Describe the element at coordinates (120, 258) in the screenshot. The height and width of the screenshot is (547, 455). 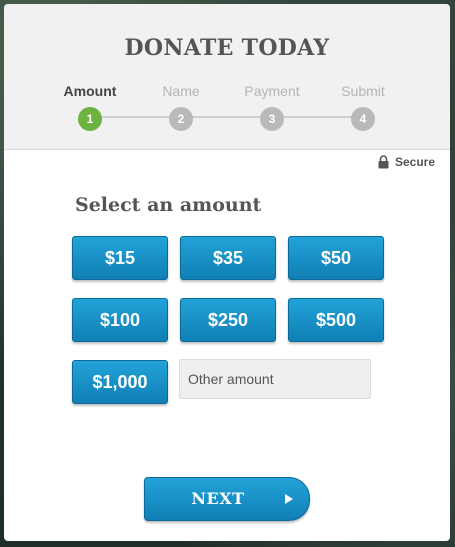
I see `amount-button-15: $15` at that location.